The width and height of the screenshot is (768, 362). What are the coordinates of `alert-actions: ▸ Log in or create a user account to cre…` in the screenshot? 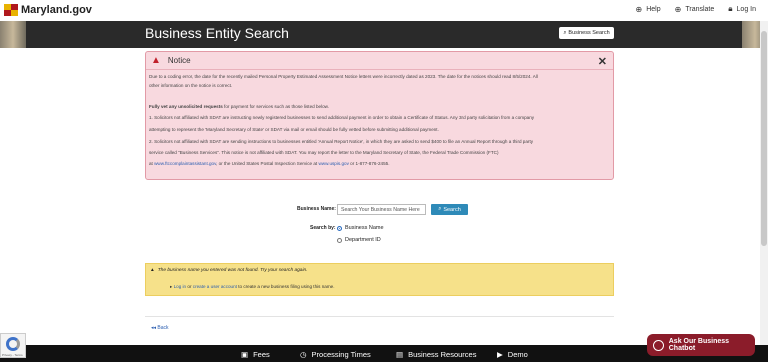 It's located at (252, 287).